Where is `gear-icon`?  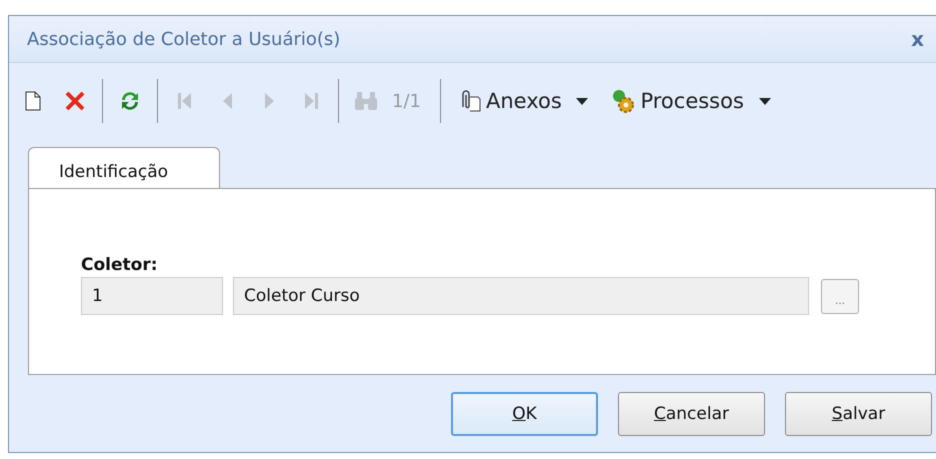
gear-icon is located at coordinates (623, 101).